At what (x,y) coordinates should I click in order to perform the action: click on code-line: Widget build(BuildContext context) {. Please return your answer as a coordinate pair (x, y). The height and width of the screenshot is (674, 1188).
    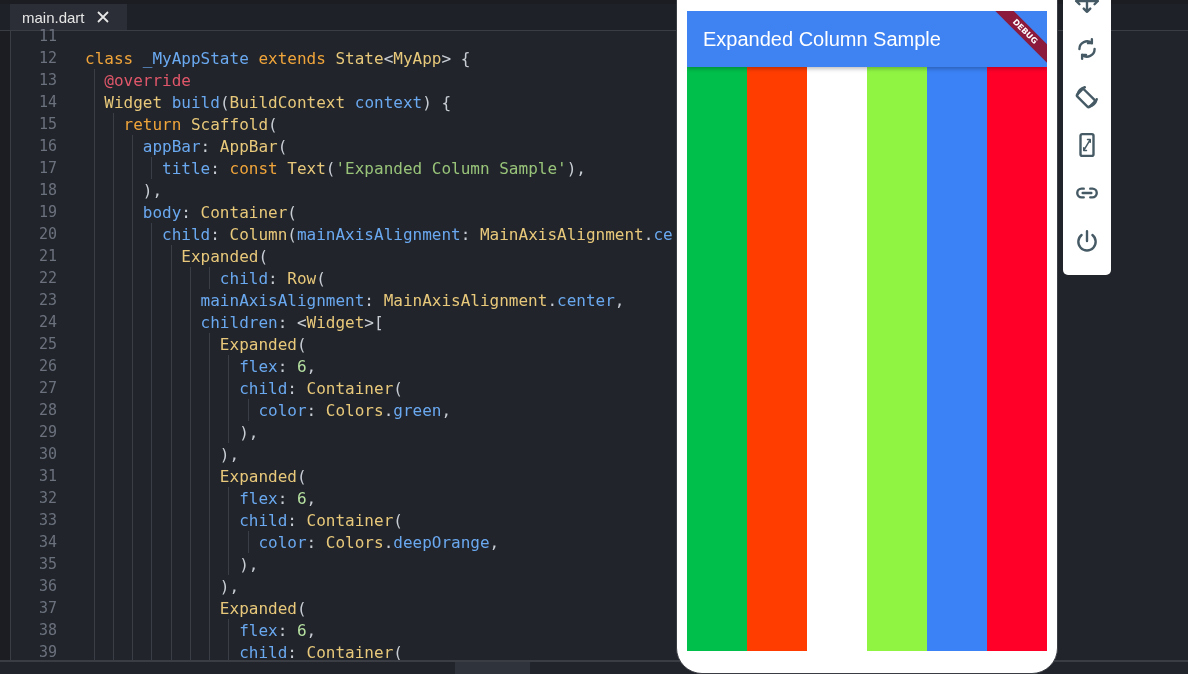
    Looking at the image, I should click on (277, 102).